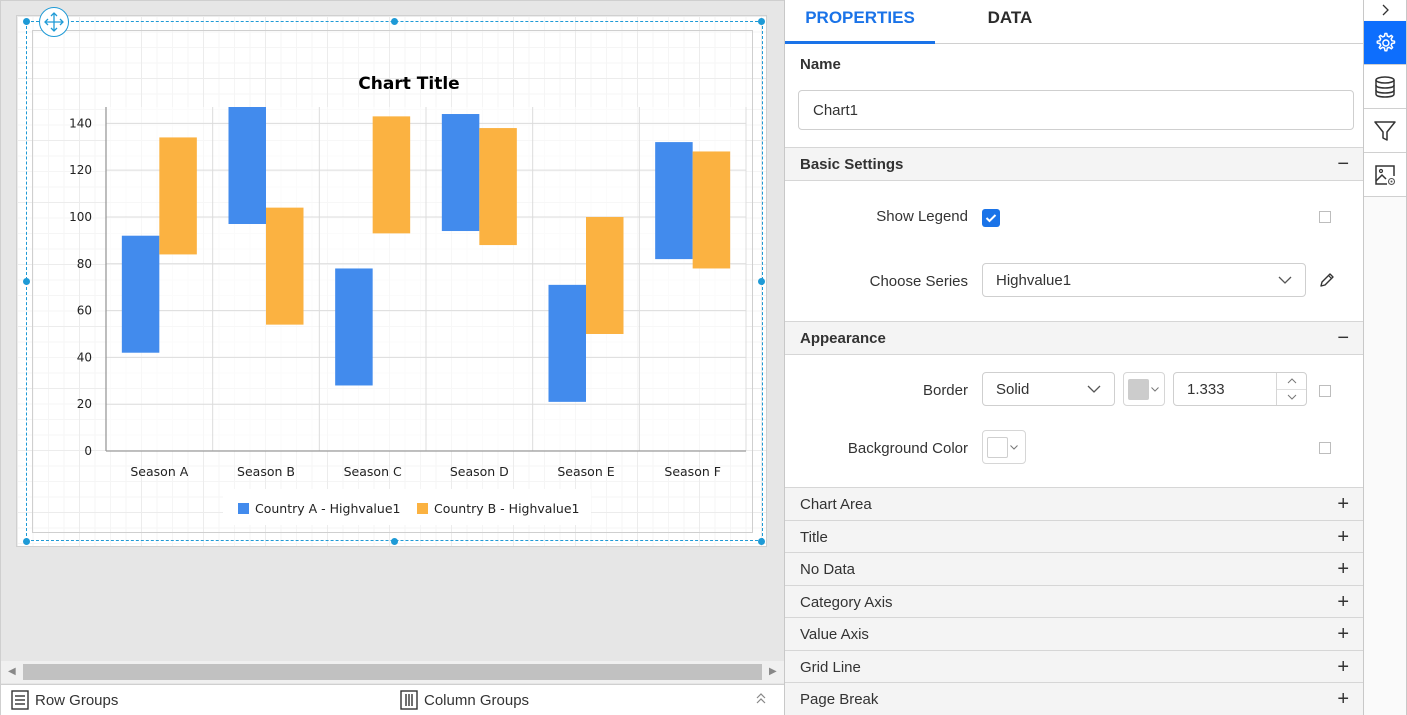 This screenshot has height=715, width=1407. What do you see at coordinates (88, 451) in the screenshot?
I see `y-tick-label: 0` at bounding box center [88, 451].